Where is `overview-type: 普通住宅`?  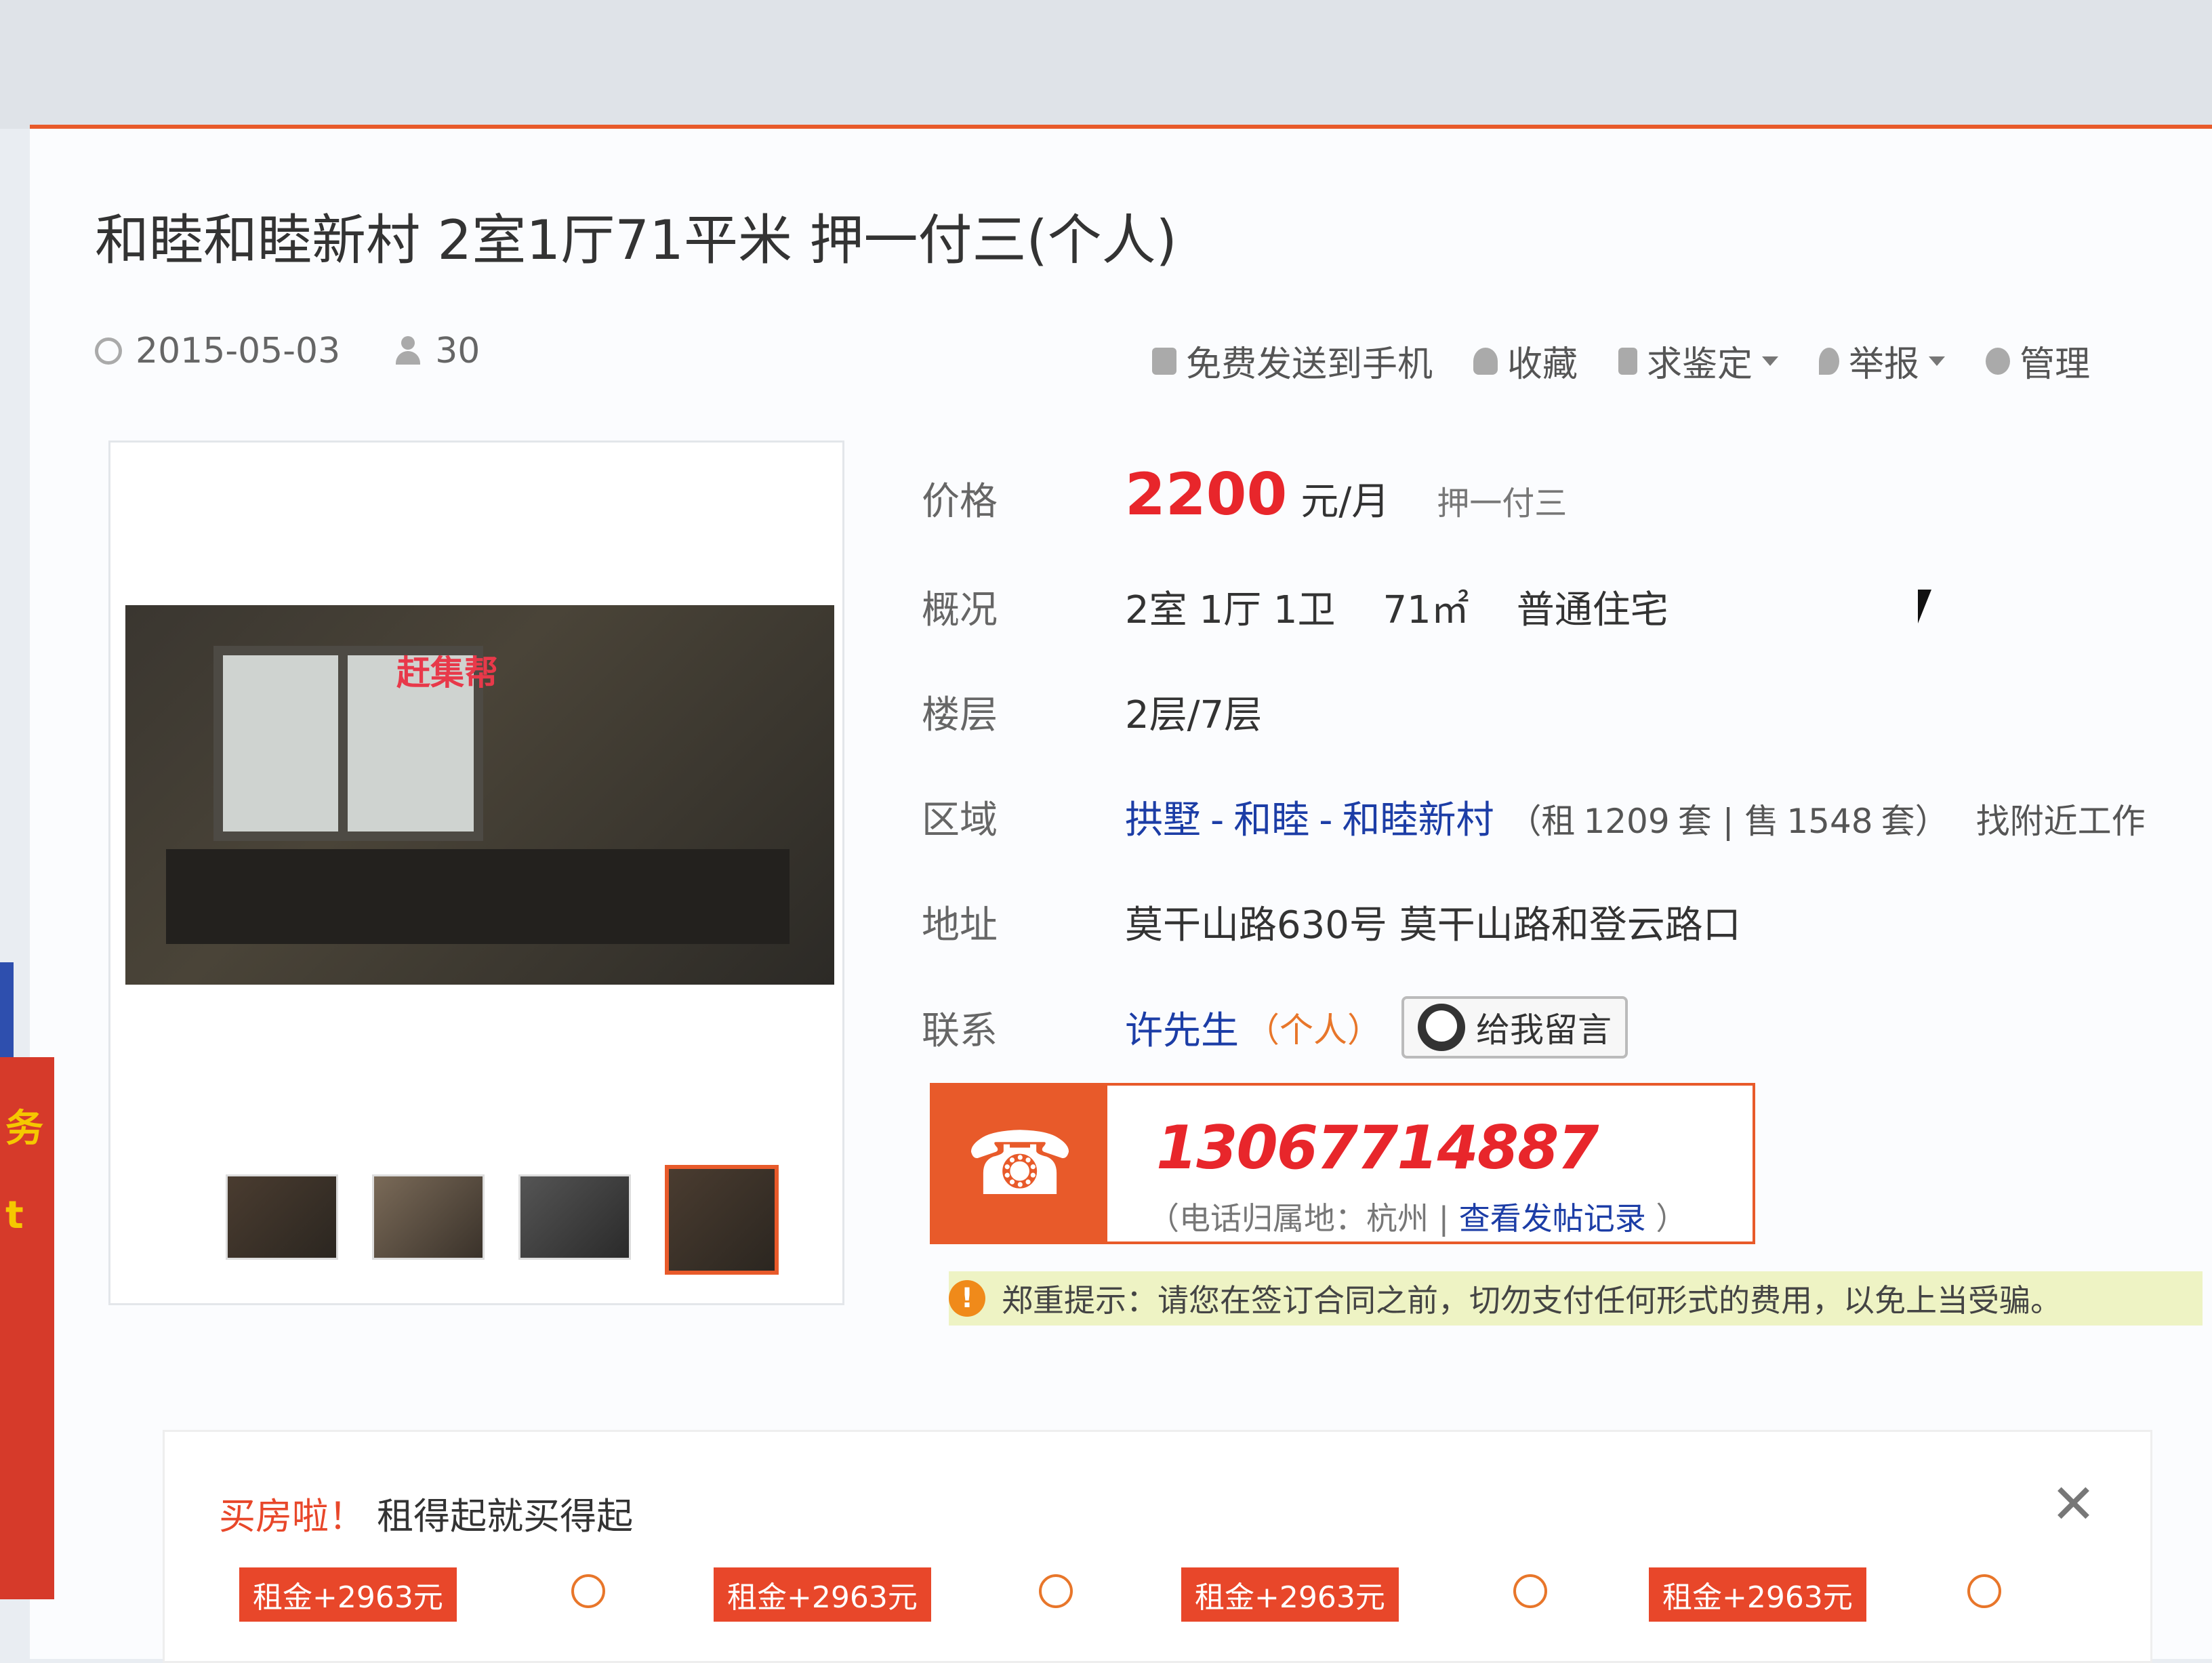
overview-type: 普通住宅 is located at coordinates (1592, 610).